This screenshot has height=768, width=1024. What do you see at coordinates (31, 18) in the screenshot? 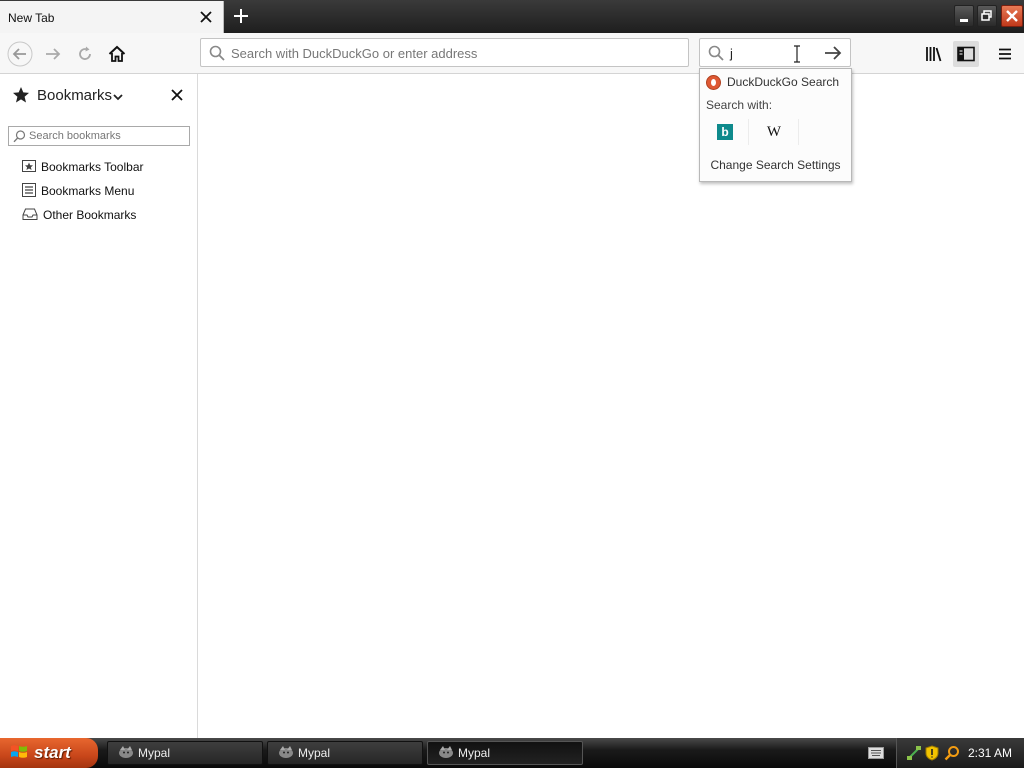
I see `tab-title: New Tab` at bounding box center [31, 18].